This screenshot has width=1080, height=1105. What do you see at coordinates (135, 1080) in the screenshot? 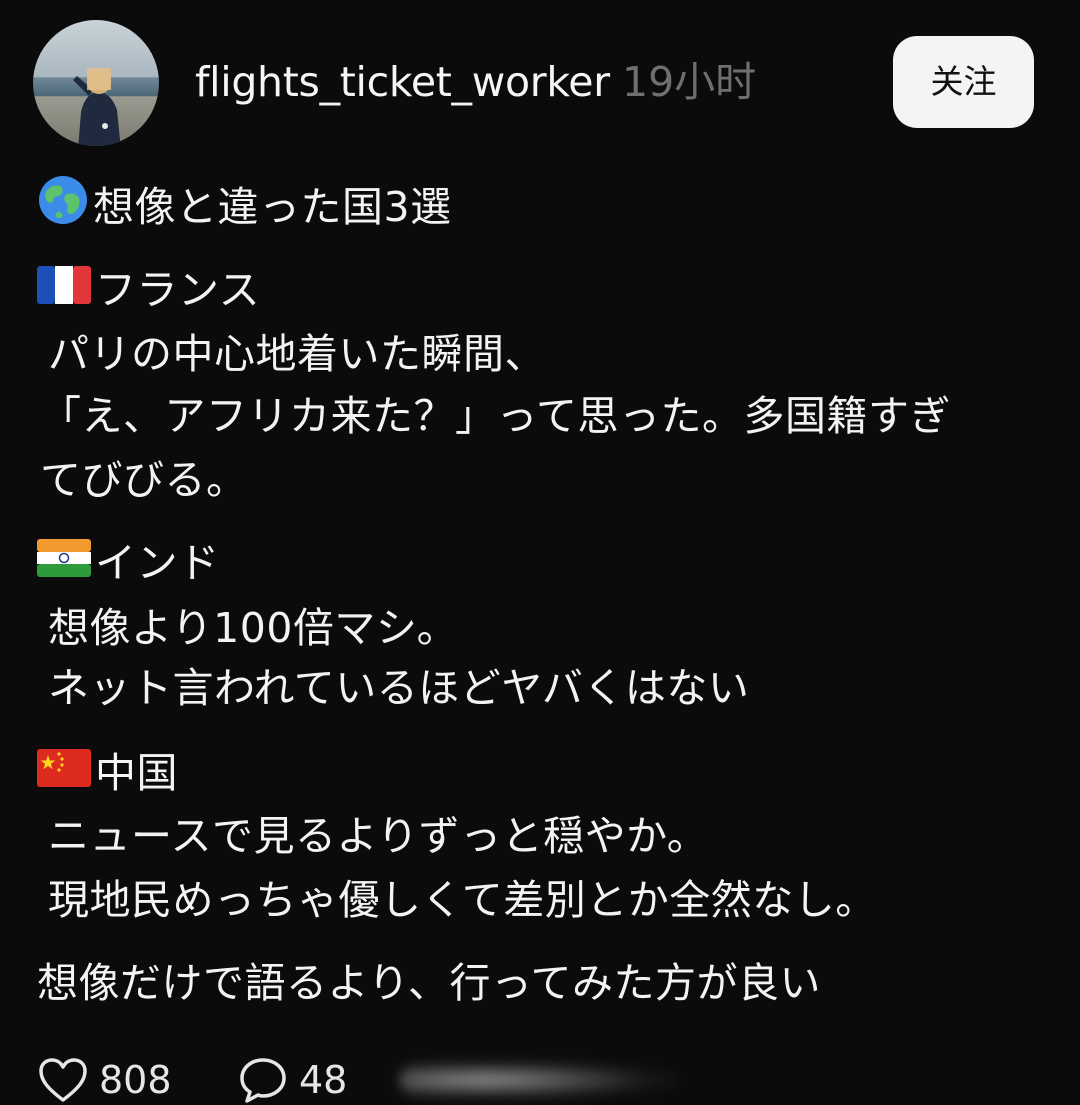
I see `like-count: 808` at bounding box center [135, 1080].